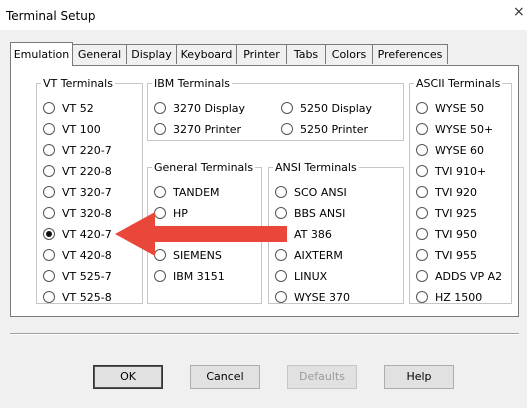  Describe the element at coordinates (78, 83) in the screenshot. I see `vt-terminals-legend: VT Terminals` at that location.